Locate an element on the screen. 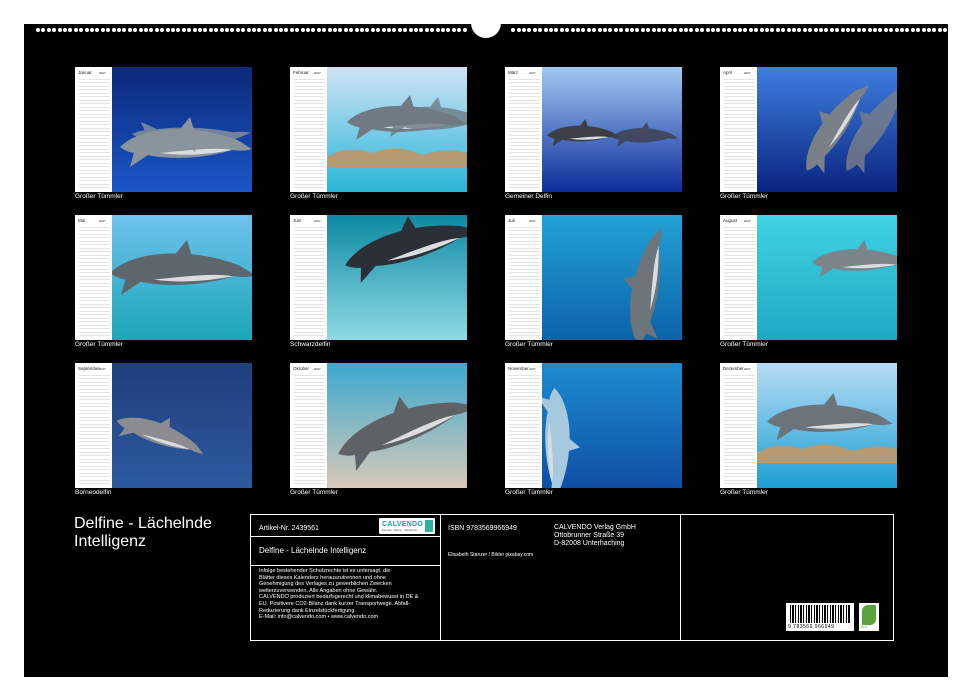 Image resolution: width=971 pixels, height=700 pixels. eco-badge: eco is located at coordinates (869, 617).